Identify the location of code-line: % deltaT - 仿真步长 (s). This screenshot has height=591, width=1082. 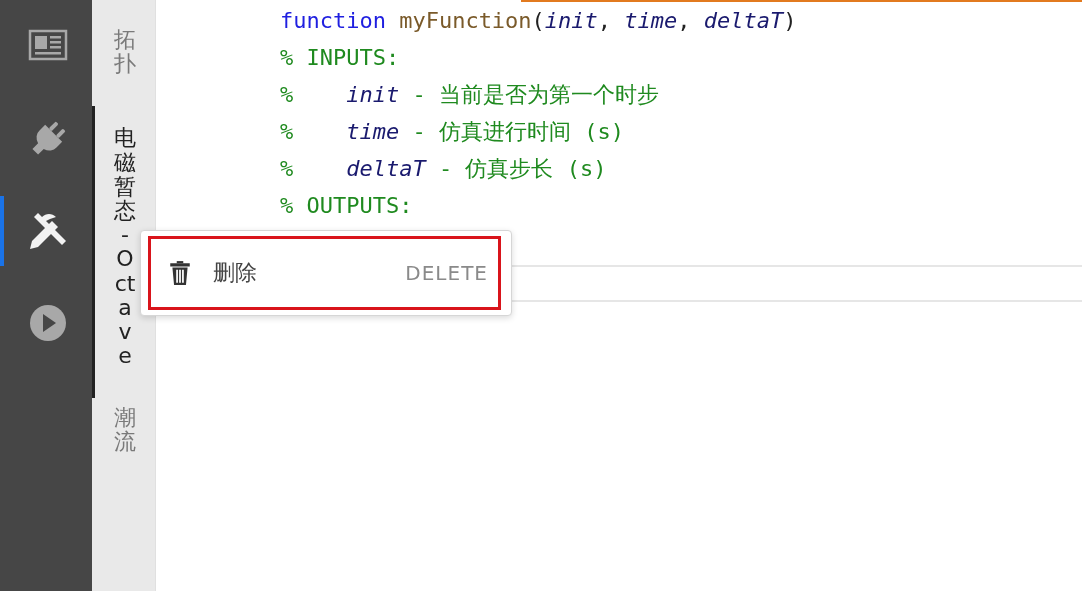
(443, 169).